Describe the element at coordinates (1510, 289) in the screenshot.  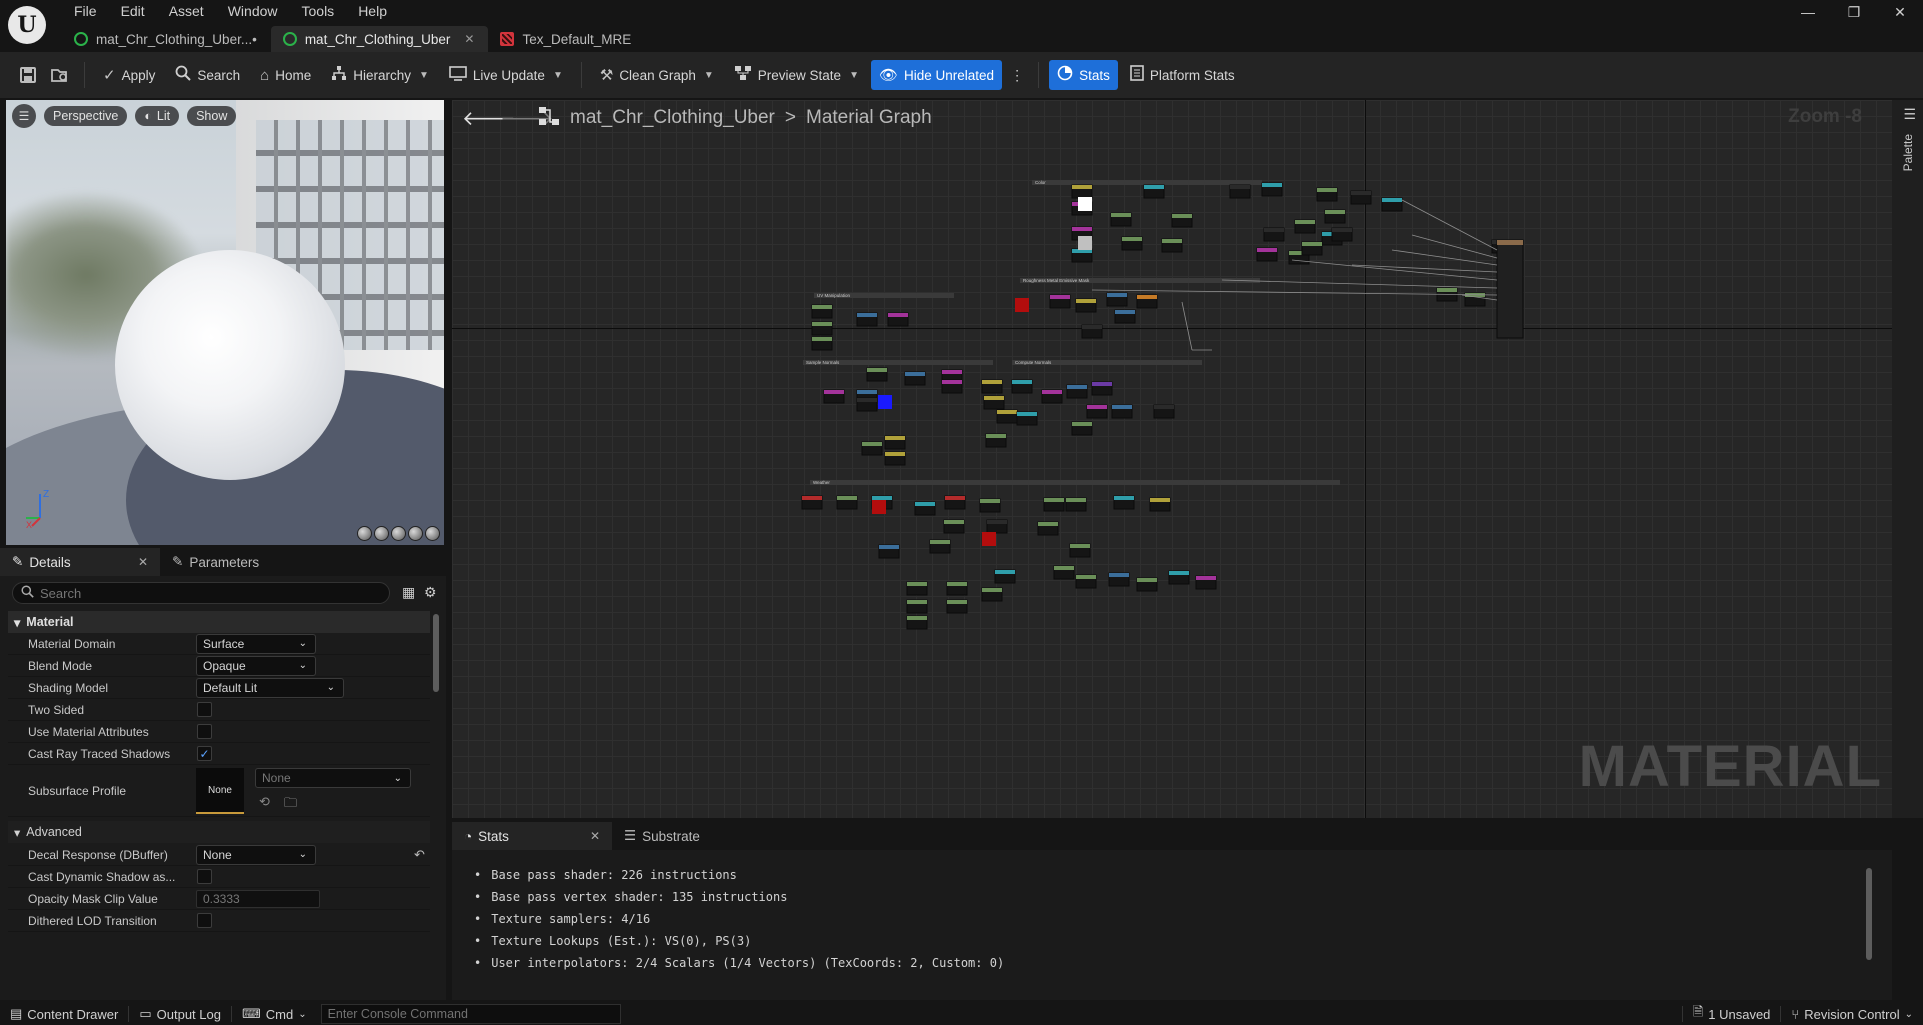
I see `material-result-node` at that location.